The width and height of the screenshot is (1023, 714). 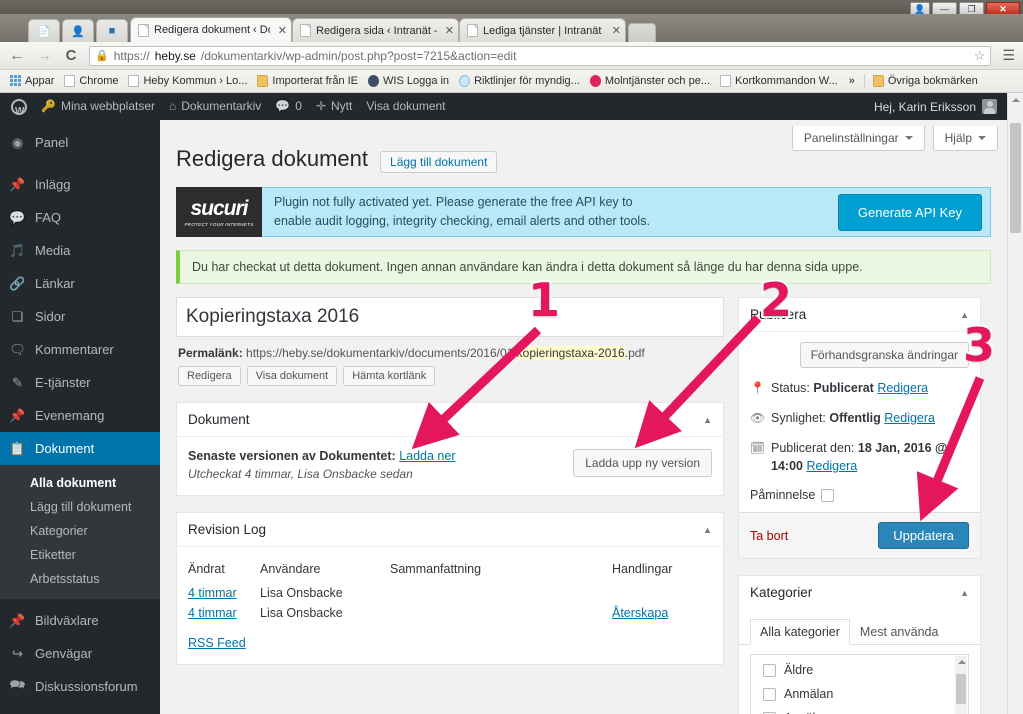 What do you see at coordinates (78, 30) in the screenshot?
I see `pinned-tab-2: 👤` at bounding box center [78, 30].